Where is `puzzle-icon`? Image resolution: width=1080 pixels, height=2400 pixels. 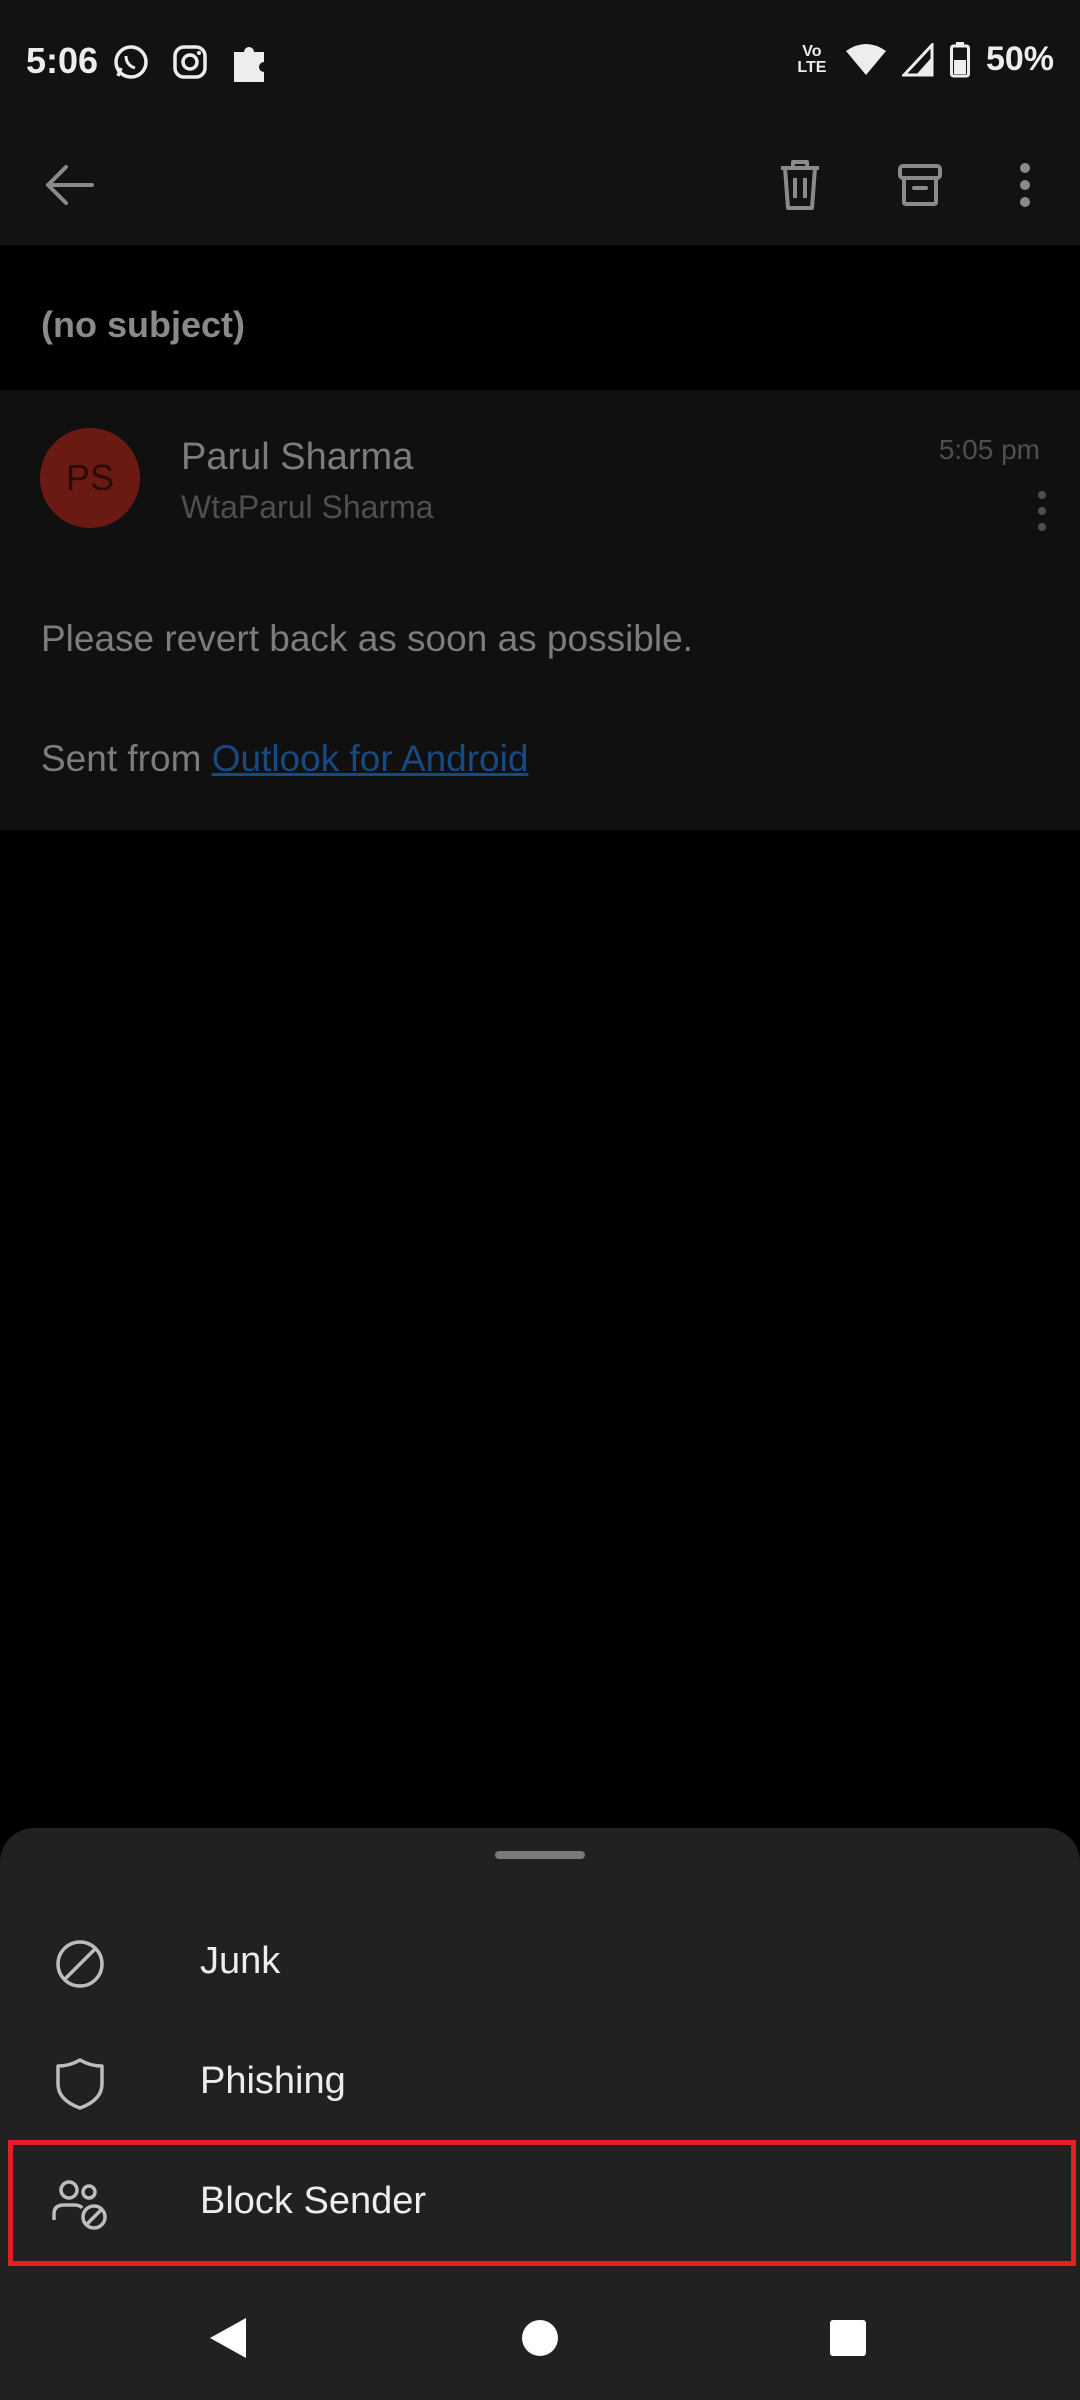 puzzle-icon is located at coordinates (249, 64).